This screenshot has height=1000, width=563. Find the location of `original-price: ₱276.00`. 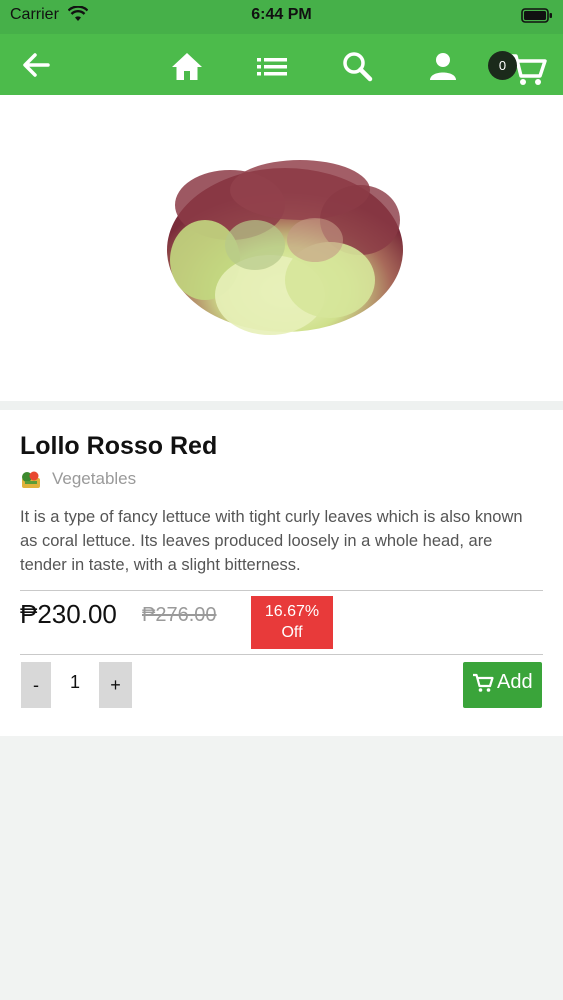

original-price: ₱276.00 is located at coordinates (179, 615).